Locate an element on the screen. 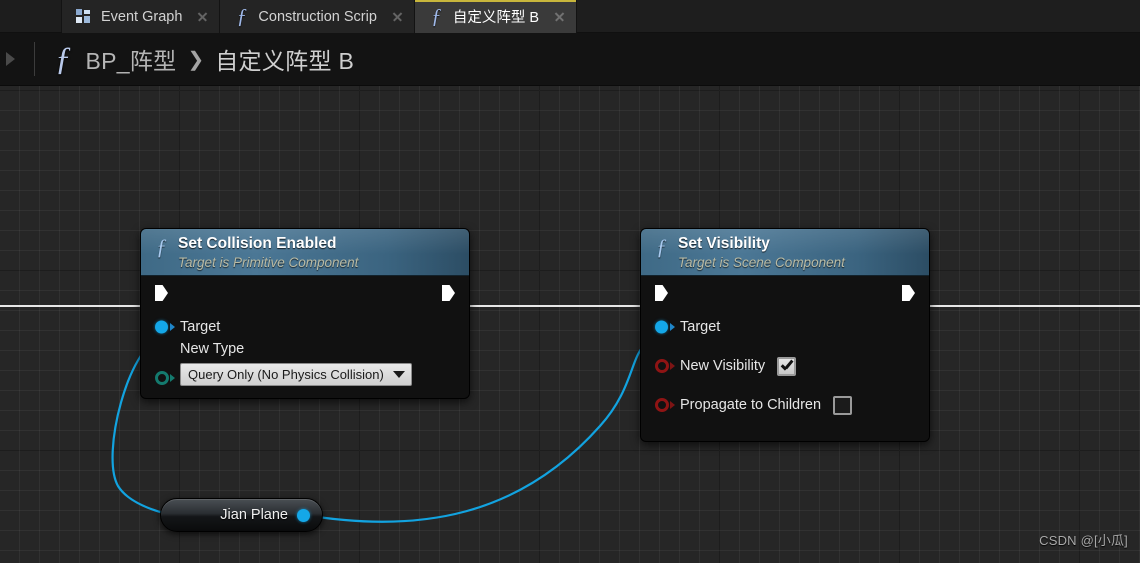  node-title: Set Visibility is located at coordinates (724, 243).